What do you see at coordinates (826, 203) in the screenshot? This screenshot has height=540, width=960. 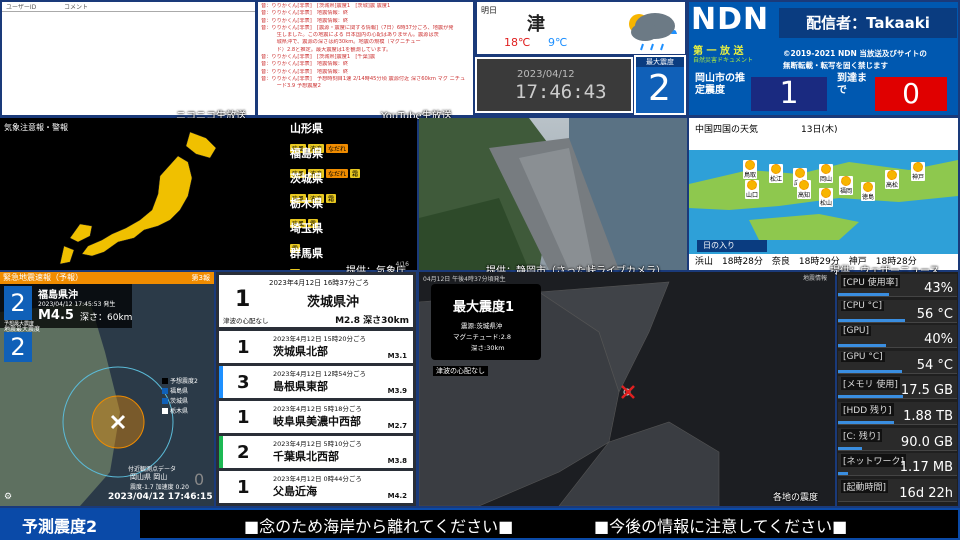 I see `city-name: 松山` at bounding box center [826, 203].